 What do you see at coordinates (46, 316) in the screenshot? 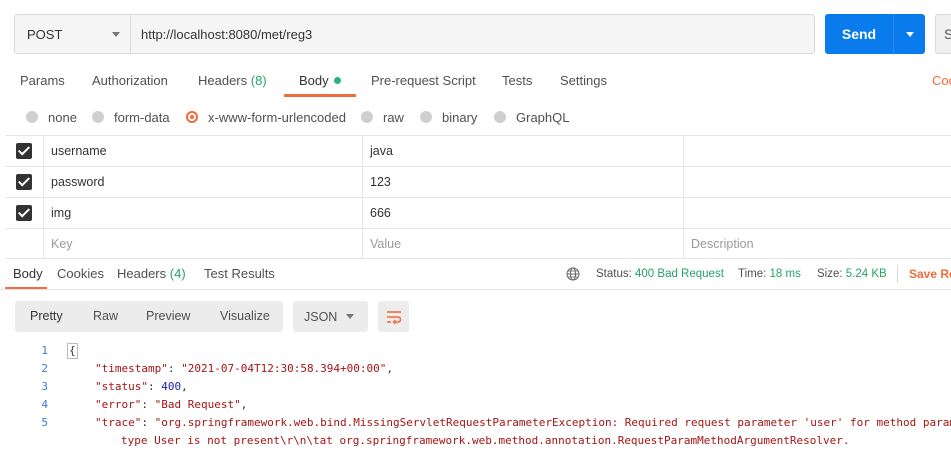
I see `view-pretty-button: Pretty` at bounding box center [46, 316].